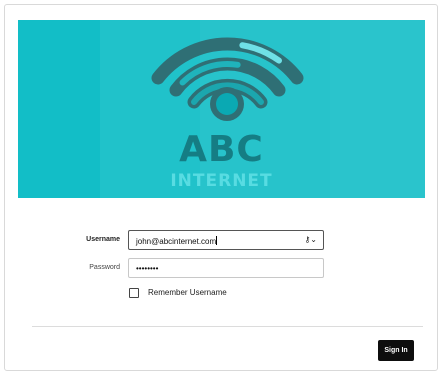  I want to click on brand-subtitle: INTERNET, so click(221, 181).